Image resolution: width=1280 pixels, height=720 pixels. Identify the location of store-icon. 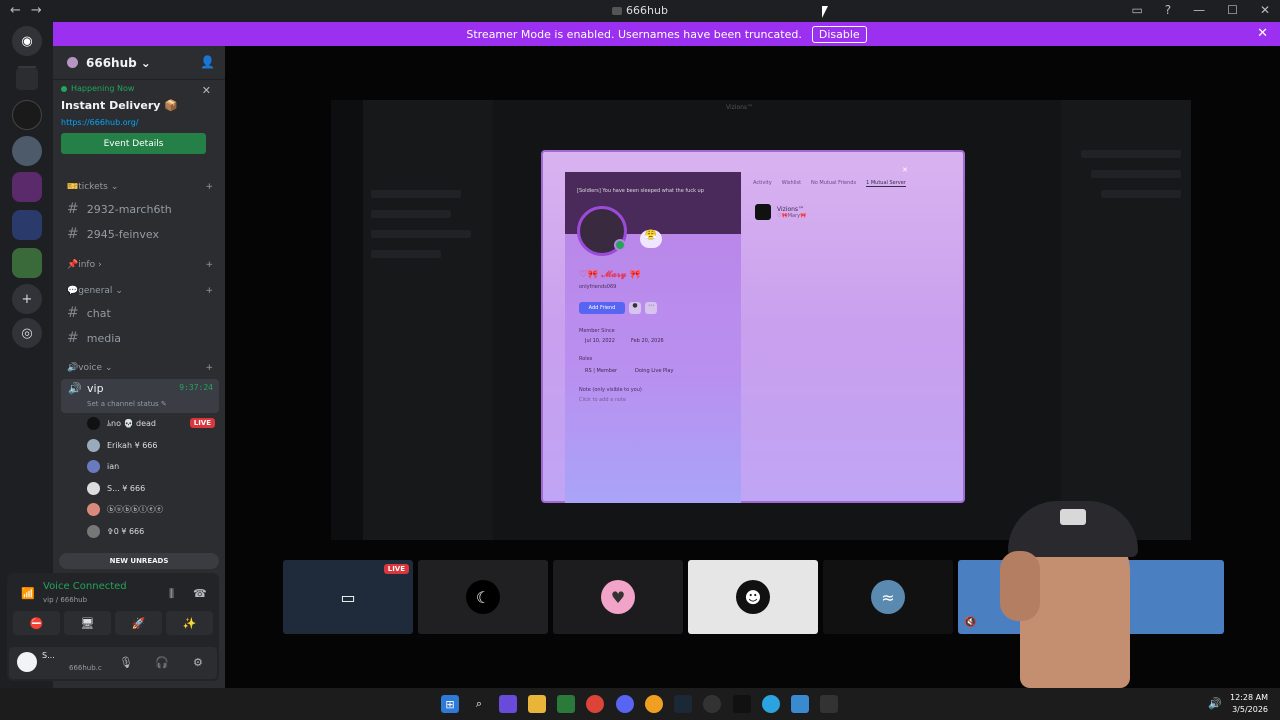
(566, 704).